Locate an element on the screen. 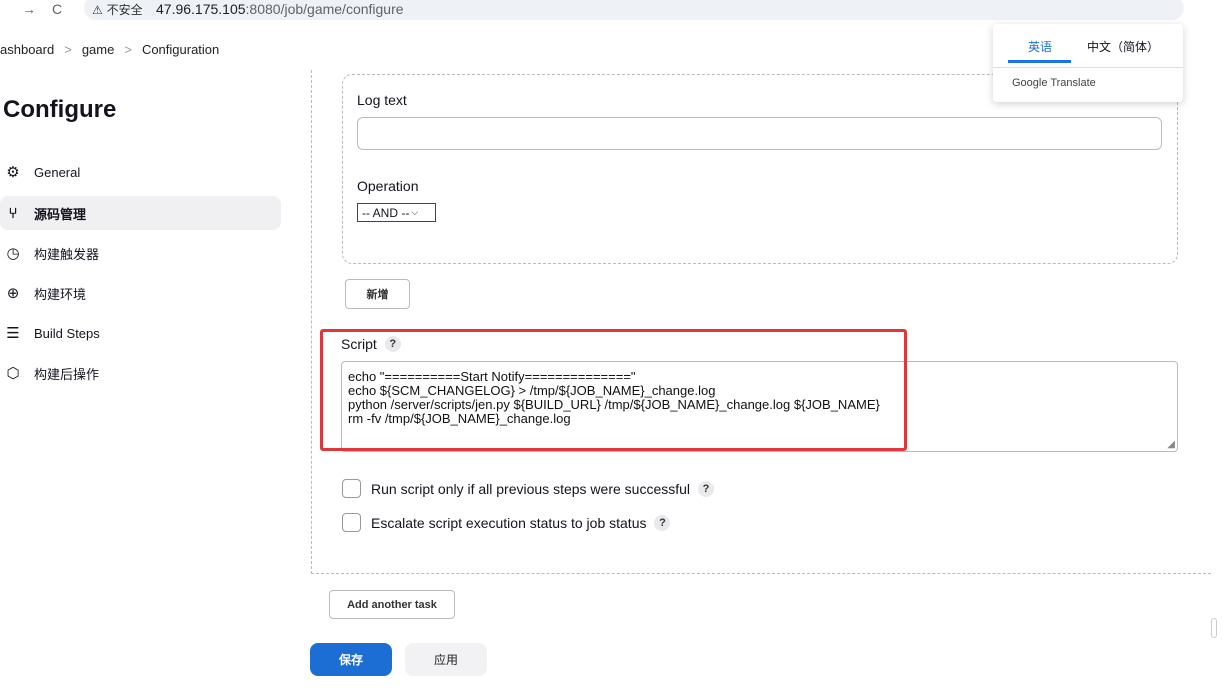  gear-icon: ⚙ is located at coordinates (13, 172).